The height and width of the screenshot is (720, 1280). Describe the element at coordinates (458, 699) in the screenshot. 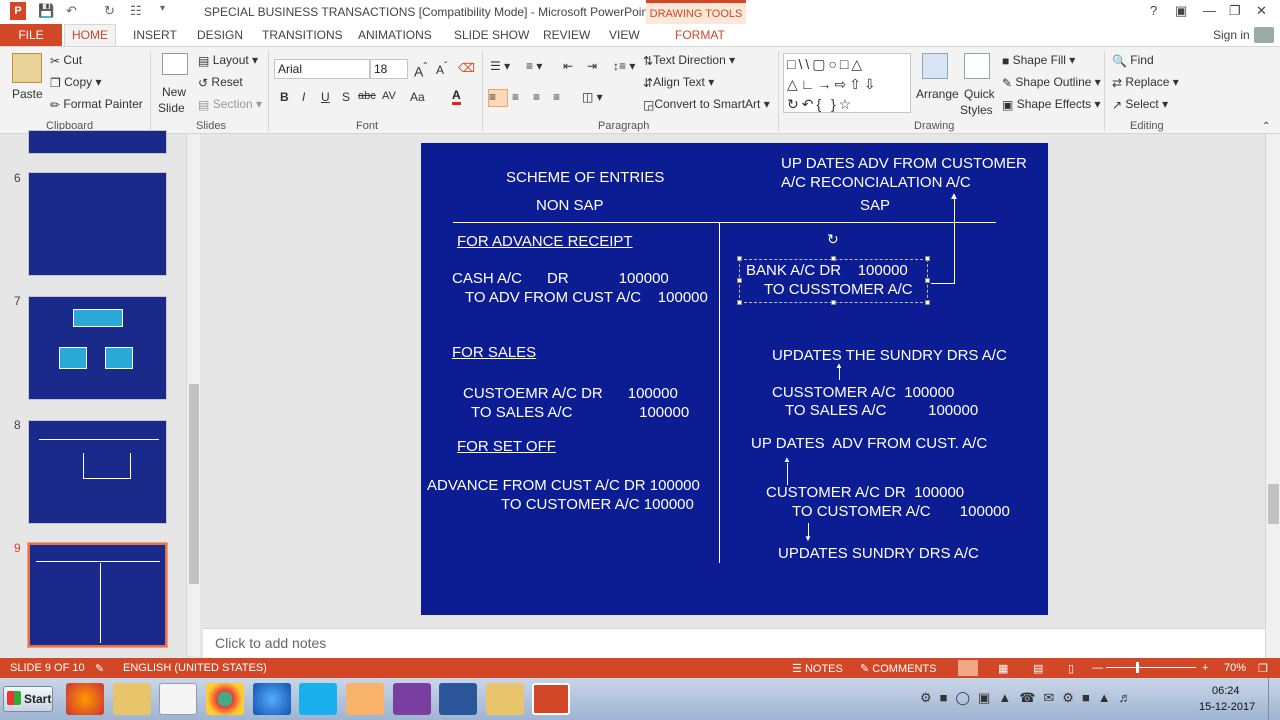

I see `word-icon` at that location.